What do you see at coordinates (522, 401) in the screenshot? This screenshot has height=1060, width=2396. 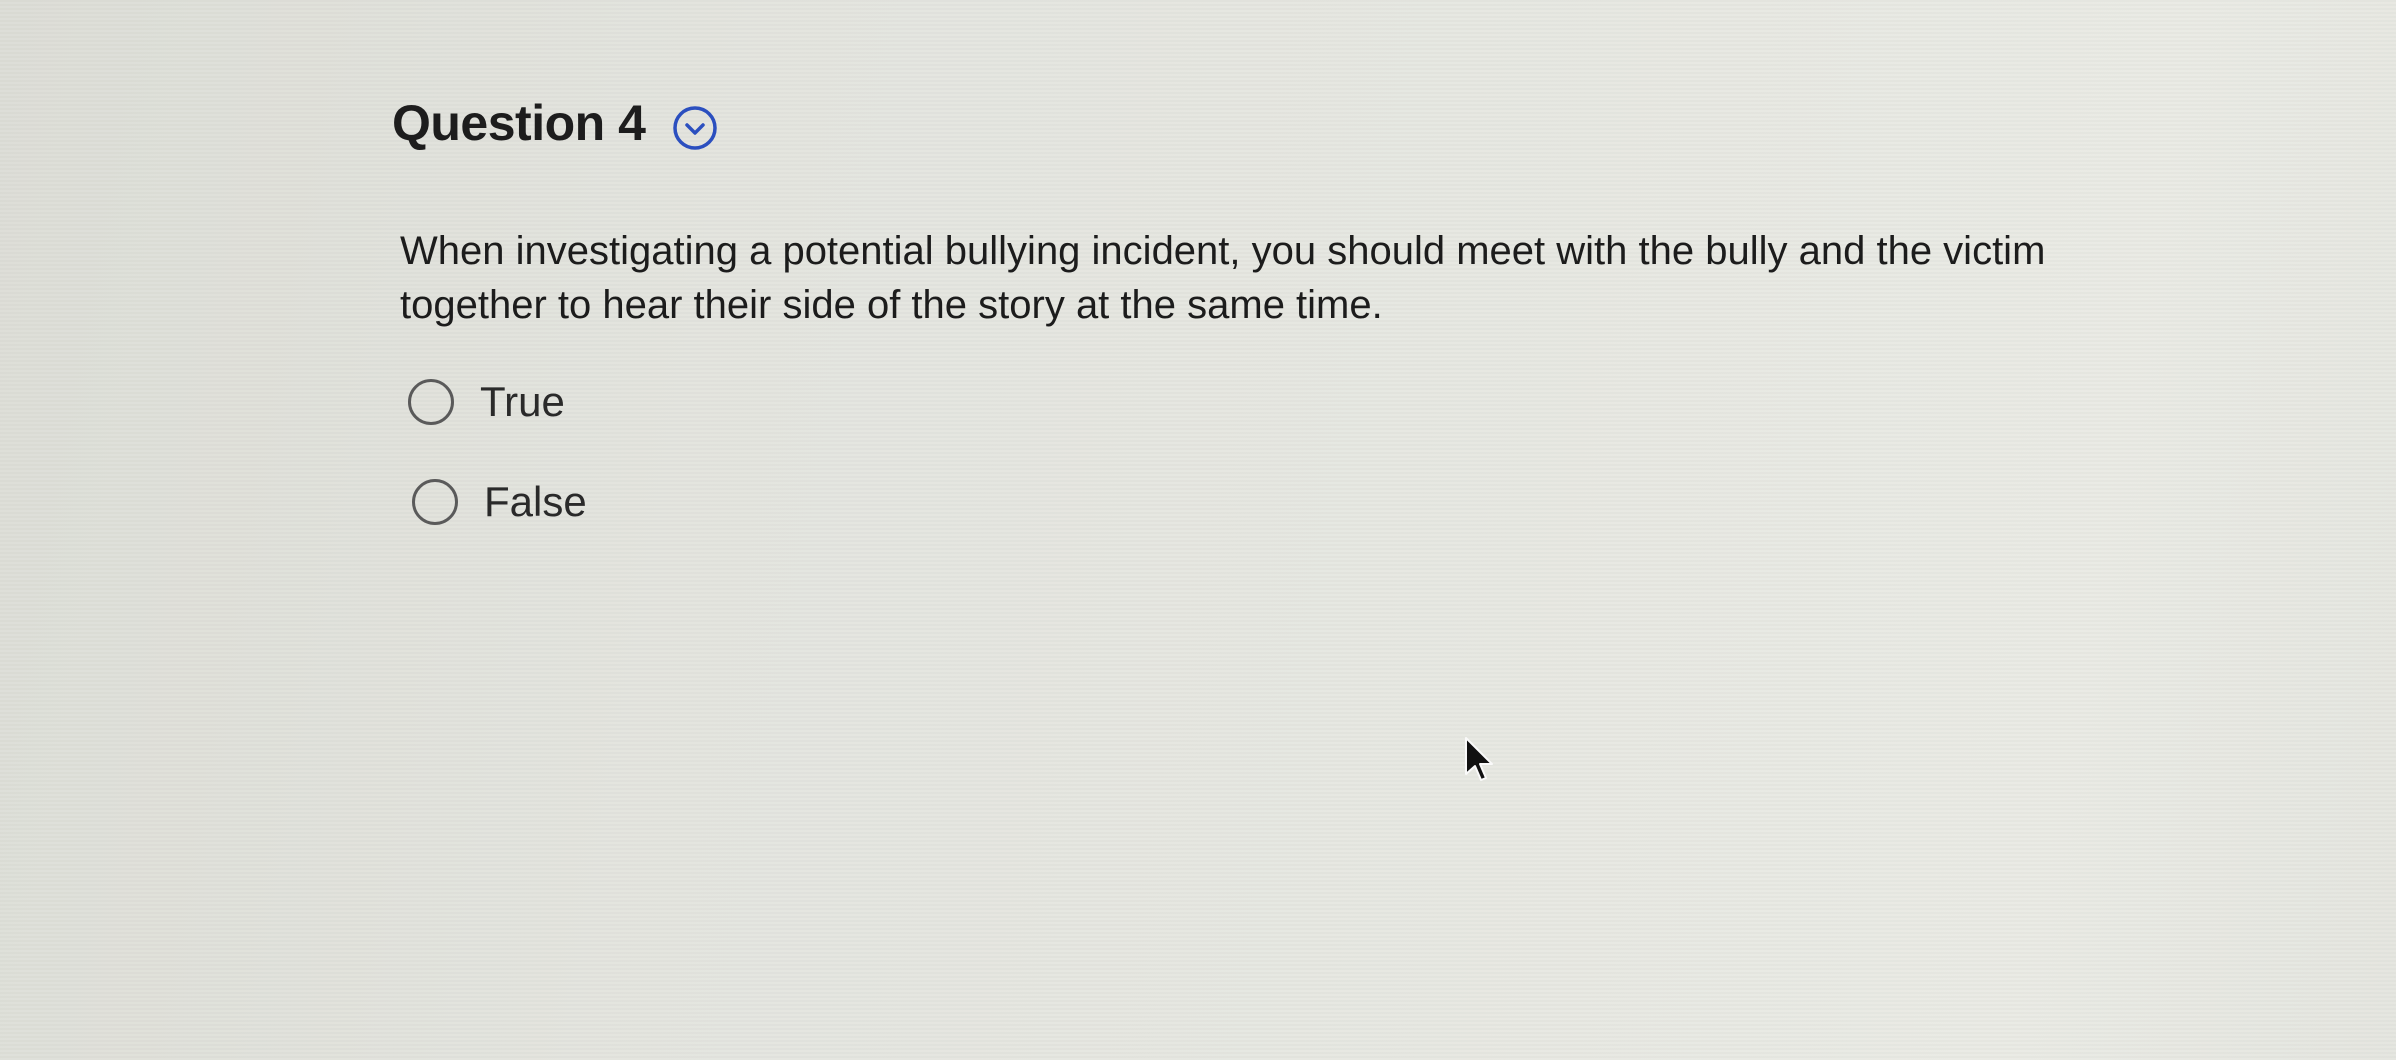 I see `option-label-true: True` at bounding box center [522, 401].